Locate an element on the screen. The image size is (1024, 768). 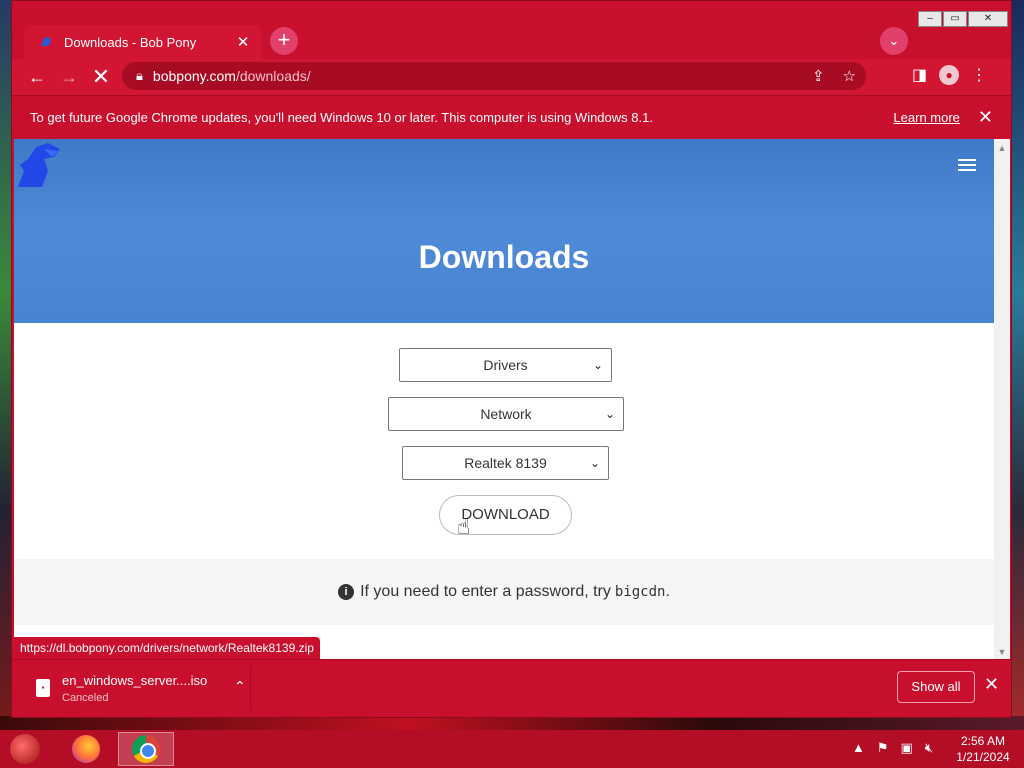
subcategory-select-value: Network is located at coordinates (506, 414).